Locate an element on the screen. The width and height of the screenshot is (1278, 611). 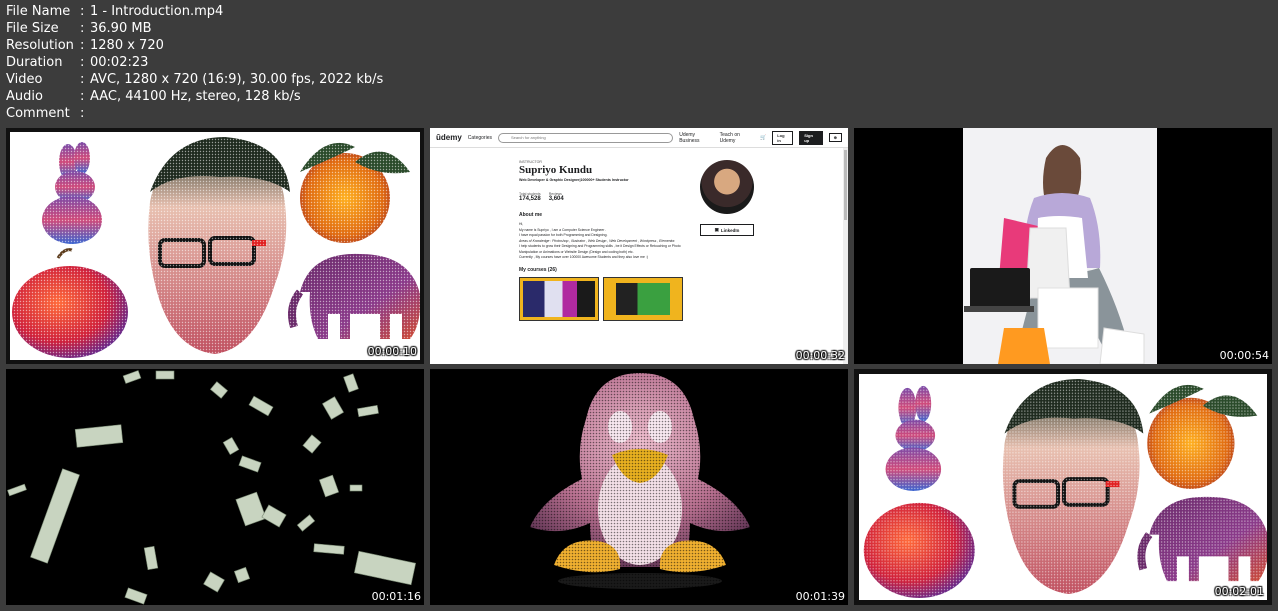
udemy-course-cards is located at coordinates (604, 298).